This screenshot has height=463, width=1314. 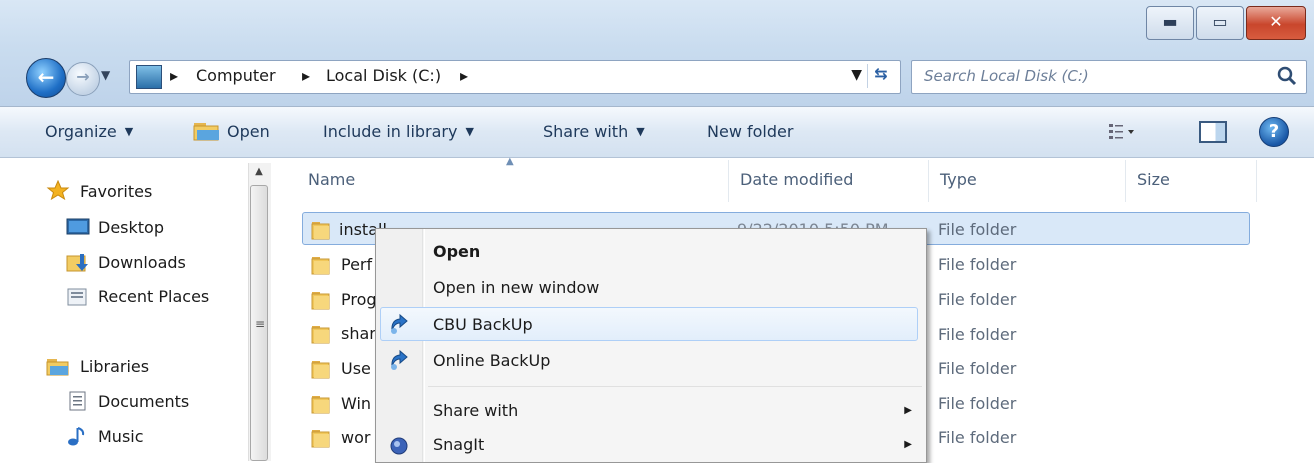 What do you see at coordinates (143, 401) in the screenshot?
I see `nav-documents: Documents` at bounding box center [143, 401].